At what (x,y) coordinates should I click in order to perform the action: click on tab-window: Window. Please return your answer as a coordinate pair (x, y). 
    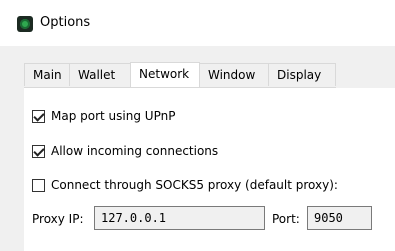
    Looking at the image, I should click on (234, 74).